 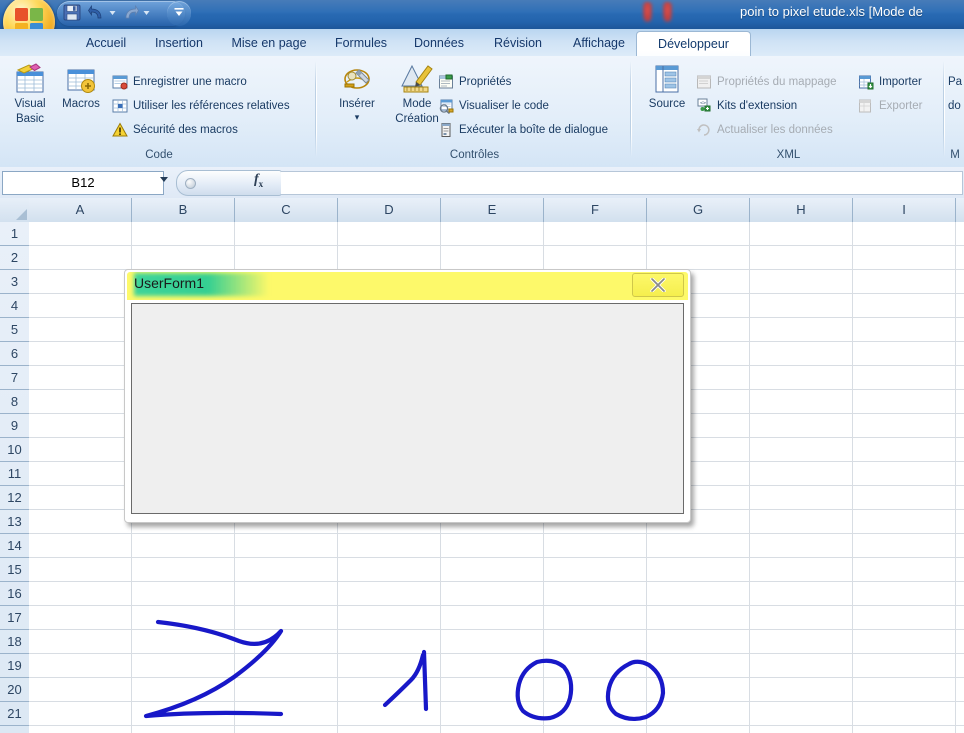 I want to click on undo-icon, so click(x=96, y=12).